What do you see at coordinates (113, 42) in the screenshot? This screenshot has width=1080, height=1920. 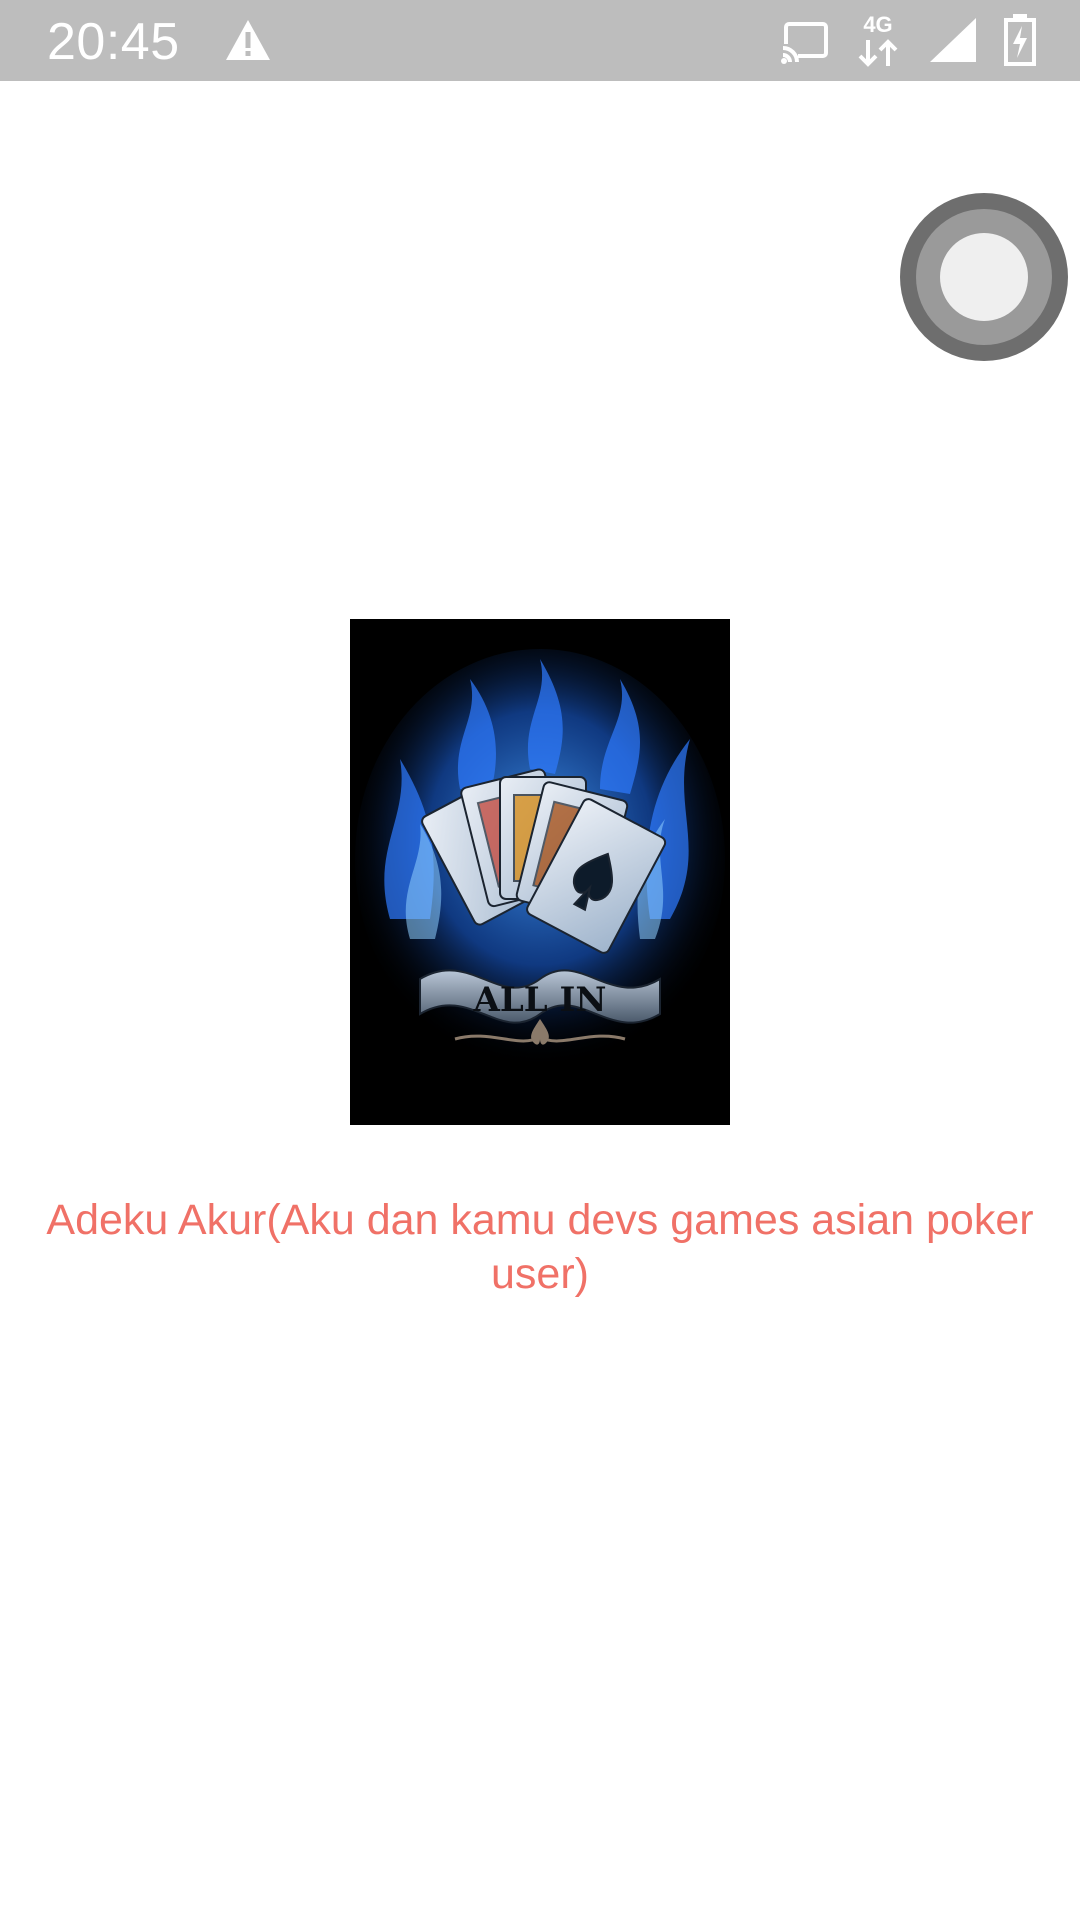 I see `status-time: 20:45` at bounding box center [113, 42].